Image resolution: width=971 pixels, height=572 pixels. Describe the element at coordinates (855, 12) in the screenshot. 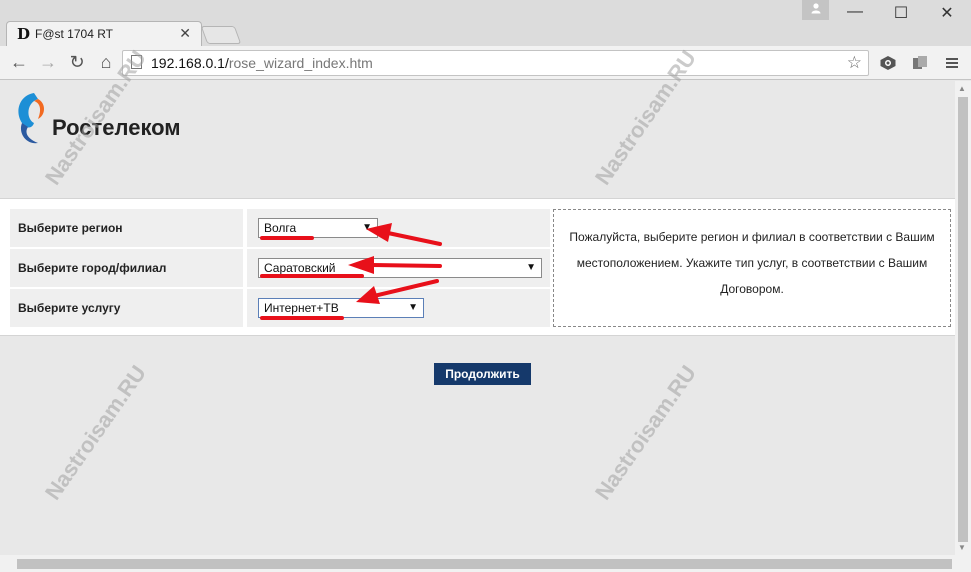

I see `minimize-button: —` at that location.